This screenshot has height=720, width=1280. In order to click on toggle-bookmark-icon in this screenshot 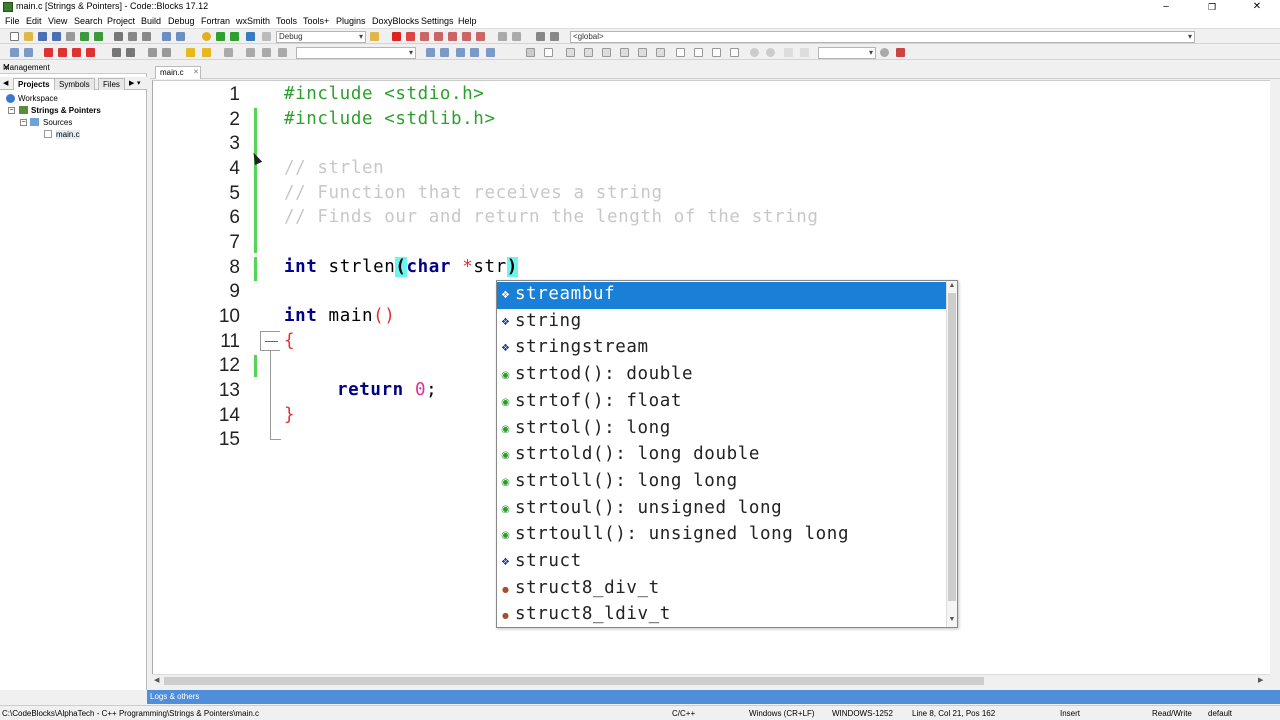, I will do `click(48, 52)`.